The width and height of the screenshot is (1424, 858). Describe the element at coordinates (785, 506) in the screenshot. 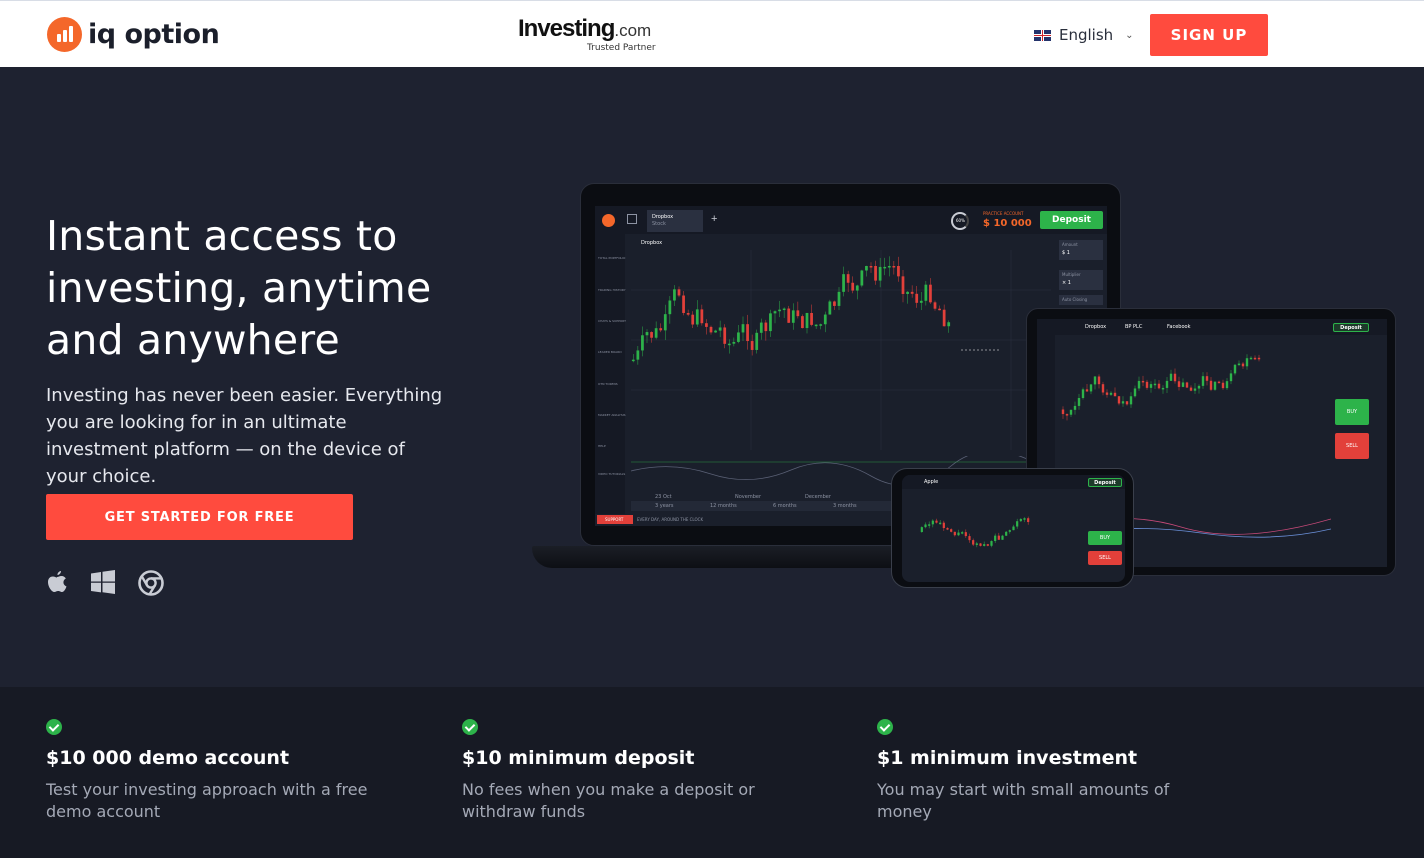

I see `timeframe-6m: 6 months` at that location.